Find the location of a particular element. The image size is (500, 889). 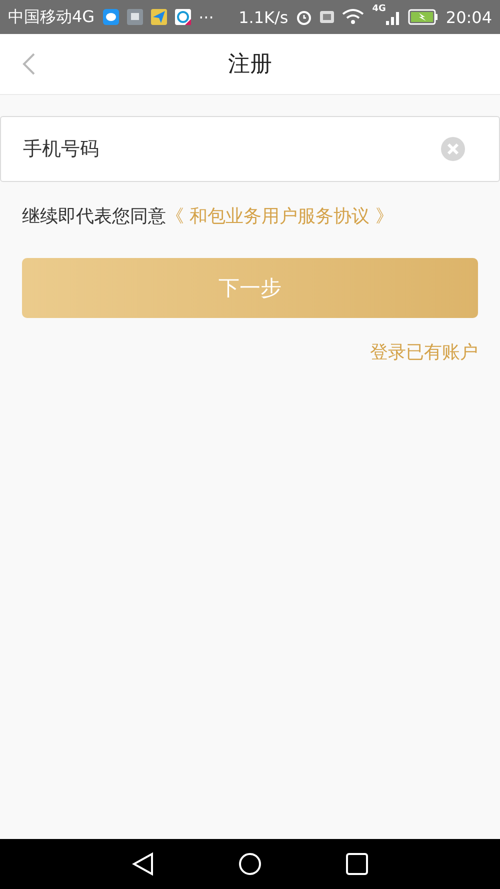

wifi-icon is located at coordinates (353, 17).